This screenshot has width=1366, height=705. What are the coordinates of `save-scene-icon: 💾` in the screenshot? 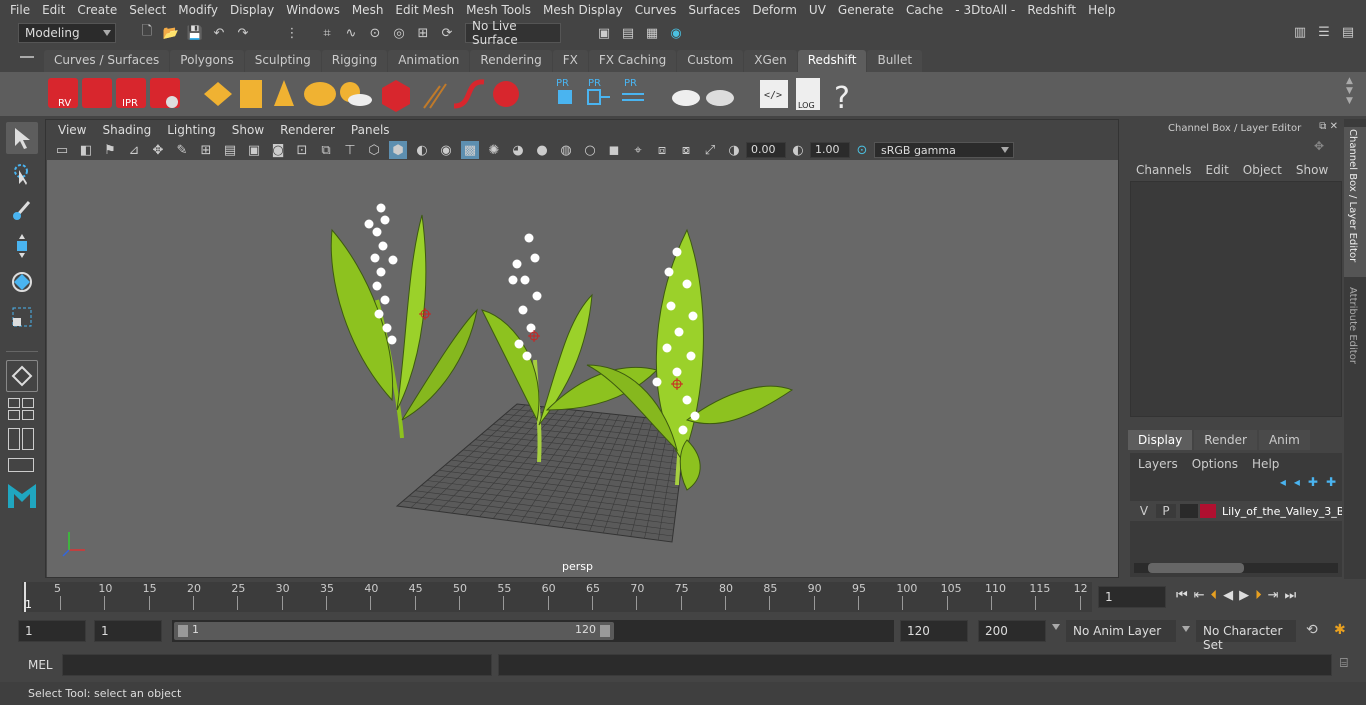 It's located at (195, 33).